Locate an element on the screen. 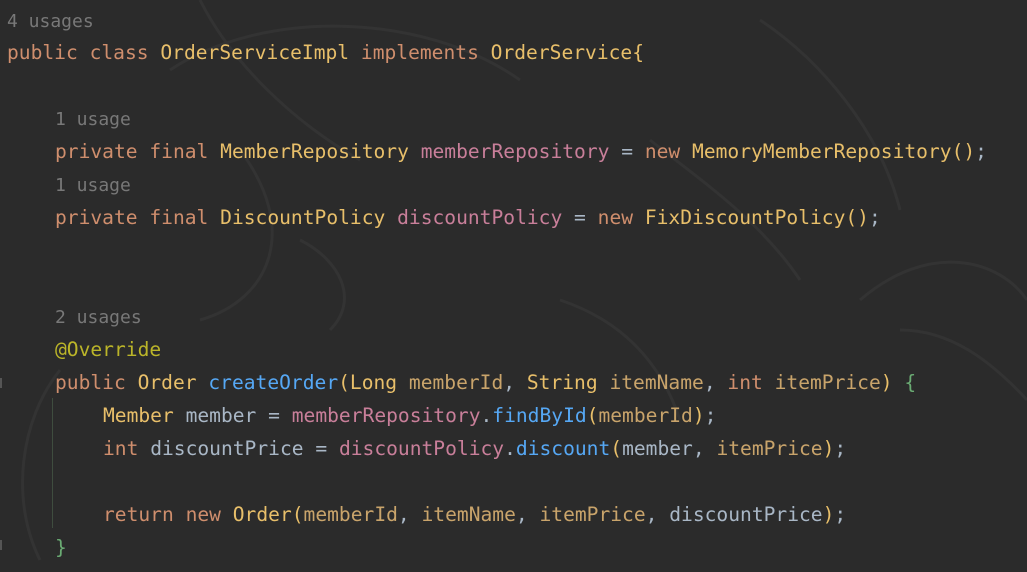 This screenshot has height=572, width=1027. code-token: discountPrice is located at coordinates (746, 514).